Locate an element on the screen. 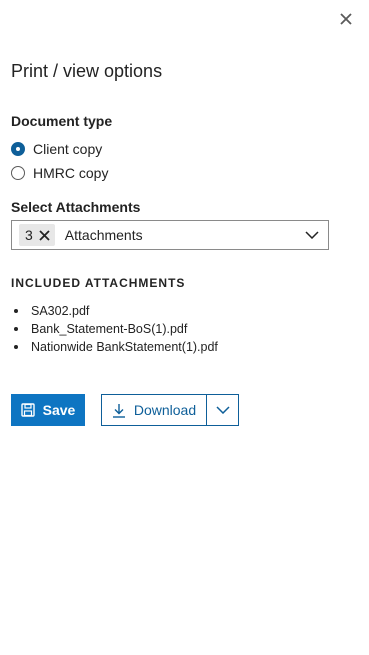 Image resolution: width=369 pixels, height=655 pixels. save-button: Save is located at coordinates (48, 410).